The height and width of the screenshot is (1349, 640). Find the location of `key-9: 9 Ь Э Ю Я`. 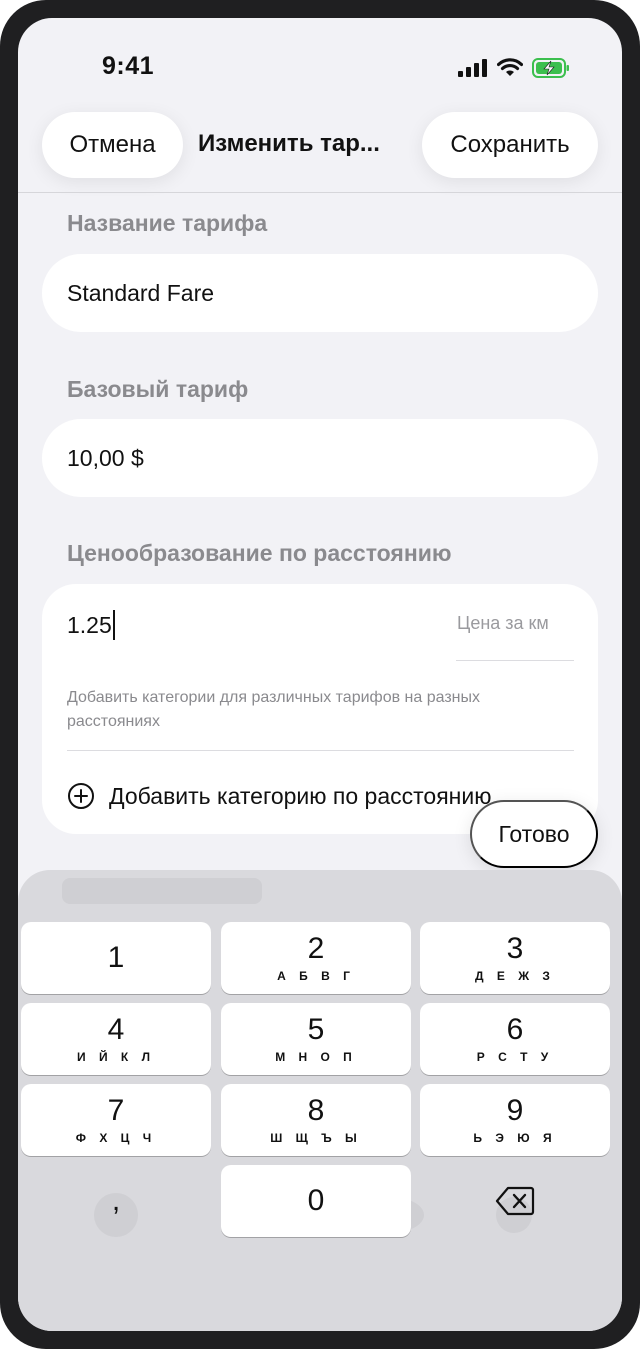

key-9: 9 Ь Э Ю Я is located at coordinates (515, 1120).